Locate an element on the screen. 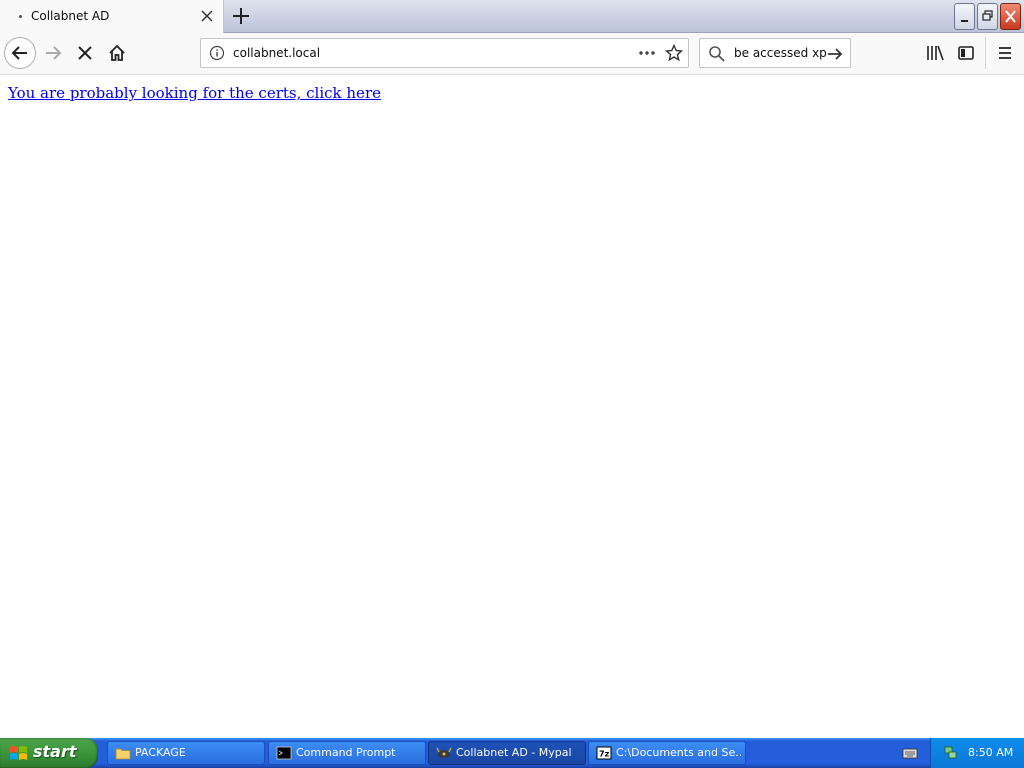 The width and height of the screenshot is (1024, 768). navigation-toolbar: collabnet.local be accessed xp is located at coordinates (512, 54).